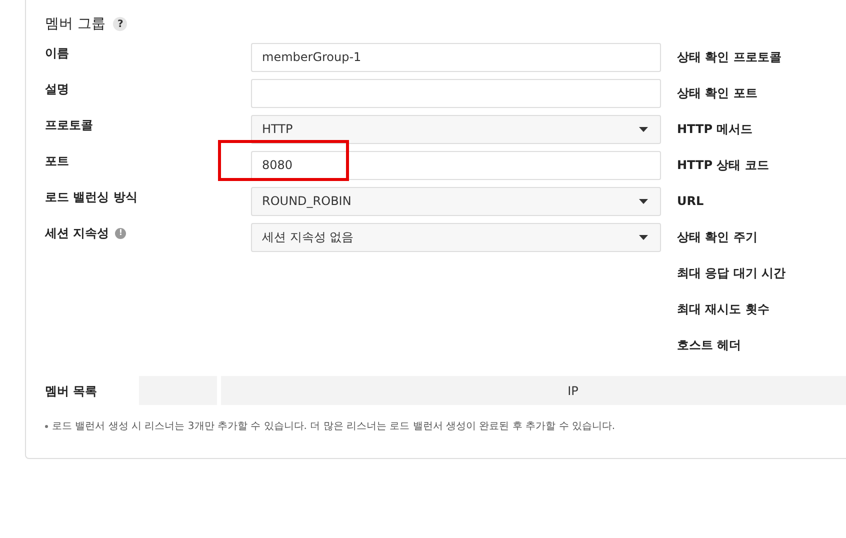 Image resolution: width=846 pixels, height=538 pixels. Describe the element at coordinates (69, 125) in the screenshot. I see `field-label: 프로토콜` at that location.